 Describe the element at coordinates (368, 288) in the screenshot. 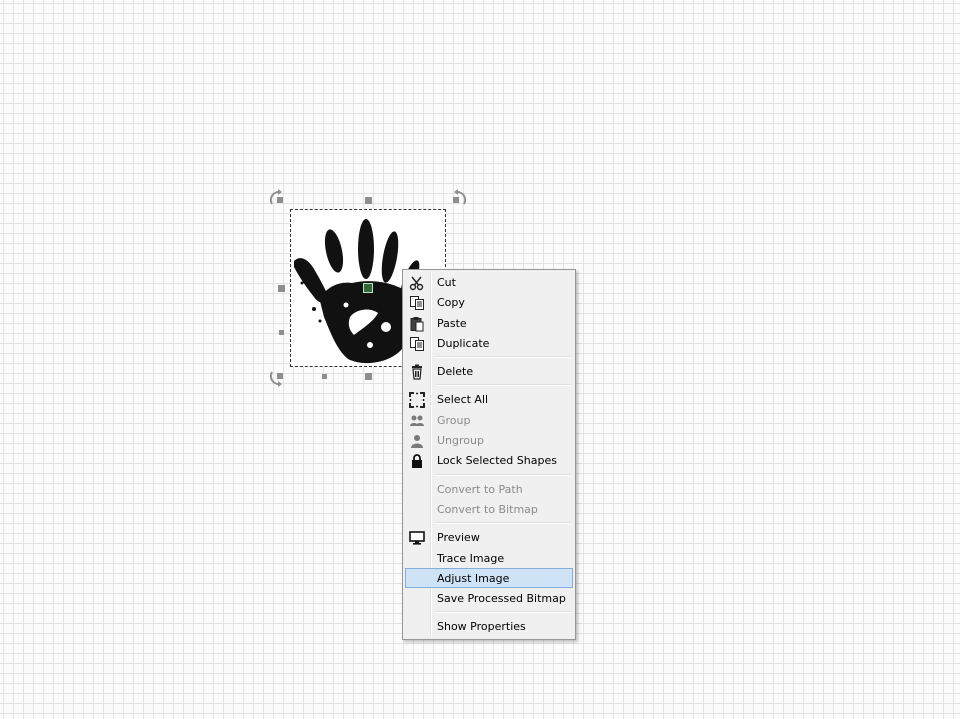

I see `anchor-node-handle` at that location.